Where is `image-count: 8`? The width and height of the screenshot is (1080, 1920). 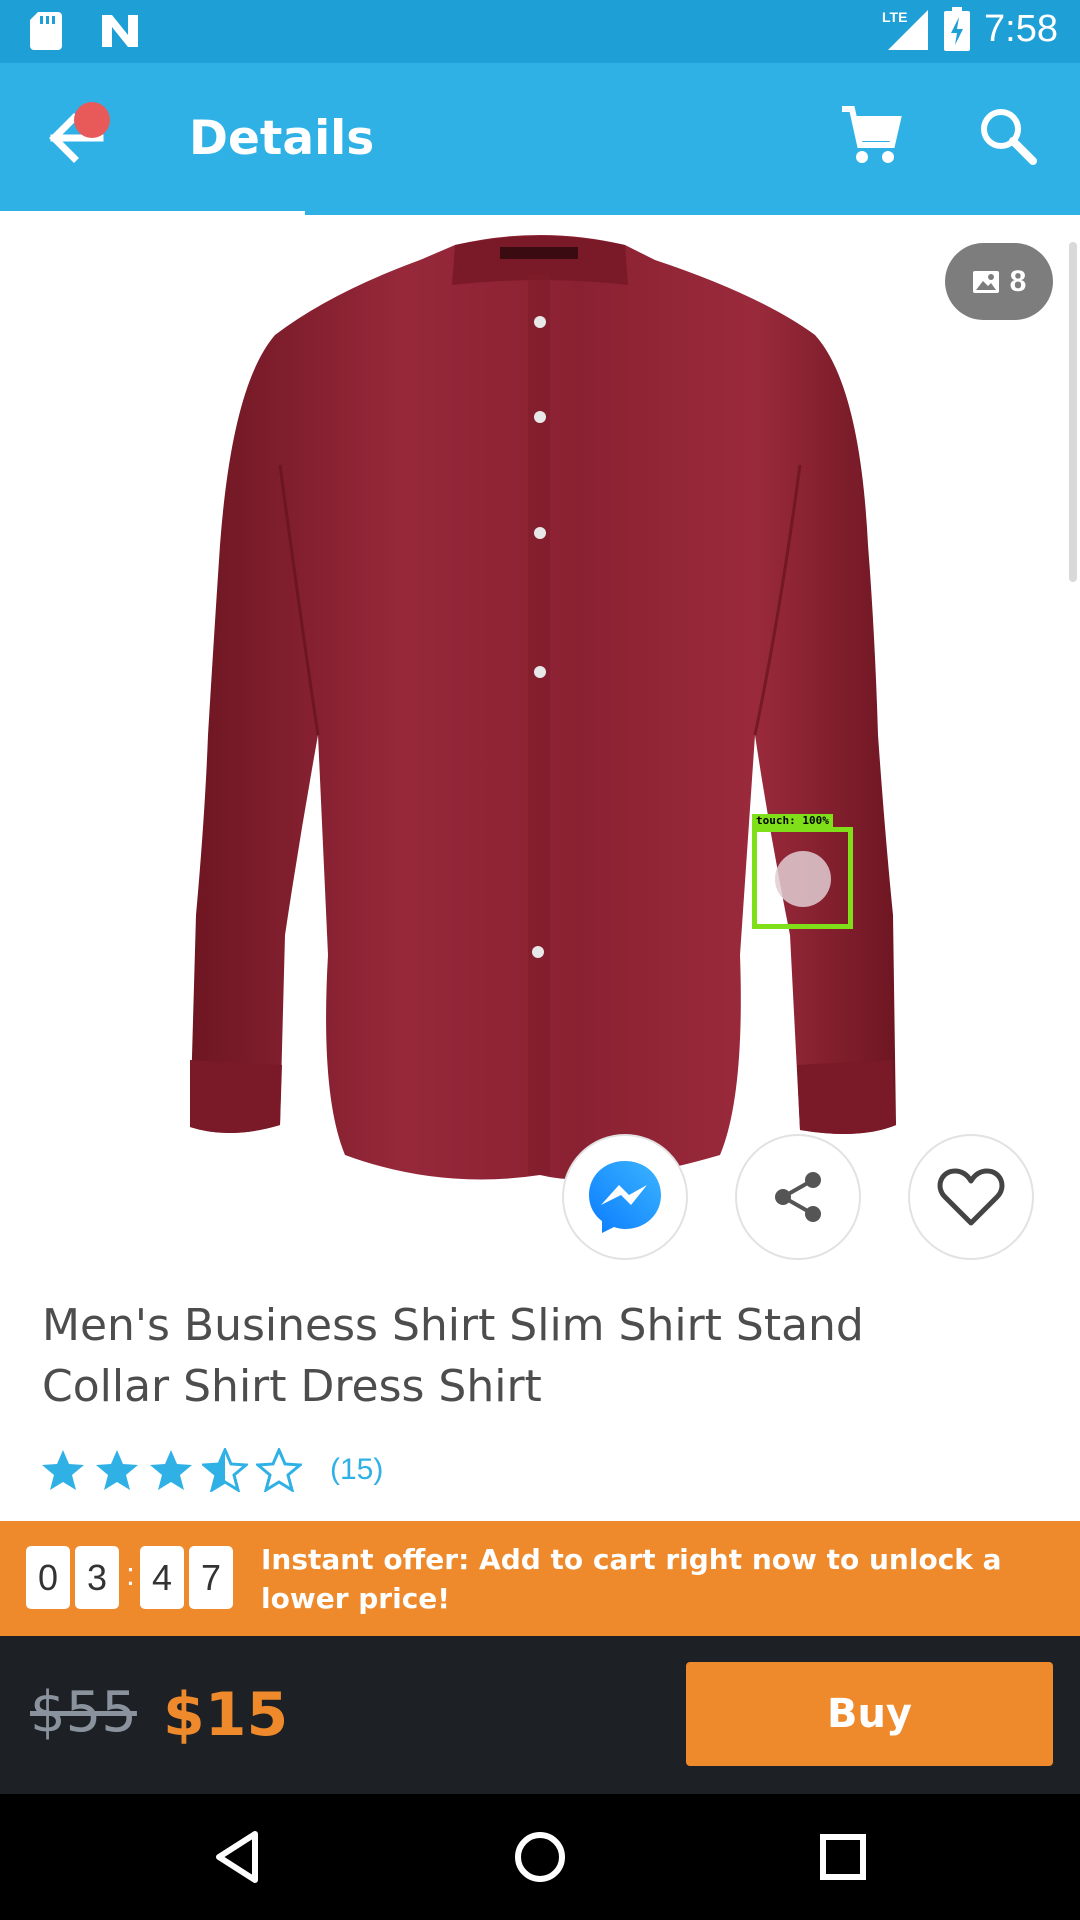 image-count: 8 is located at coordinates (1018, 281).